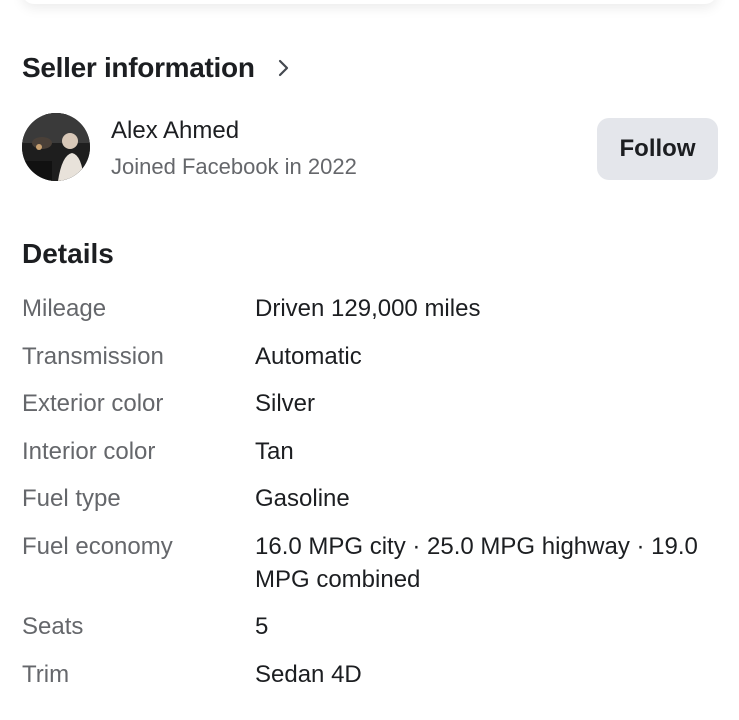  Describe the element at coordinates (308, 674) in the screenshot. I see `detail-value: Sedan 4D` at that location.